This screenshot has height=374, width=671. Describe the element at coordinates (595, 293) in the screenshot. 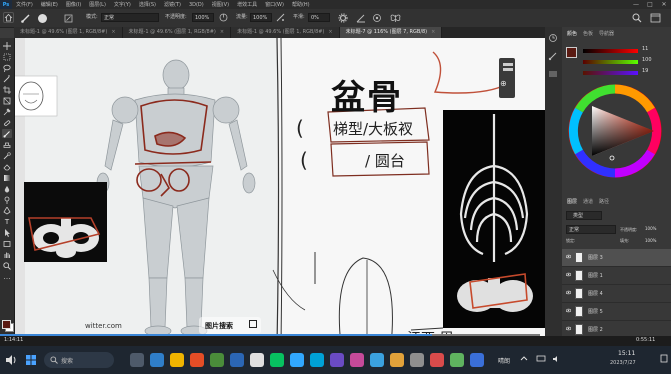

I see `layer-name: 图层 4` at that location.